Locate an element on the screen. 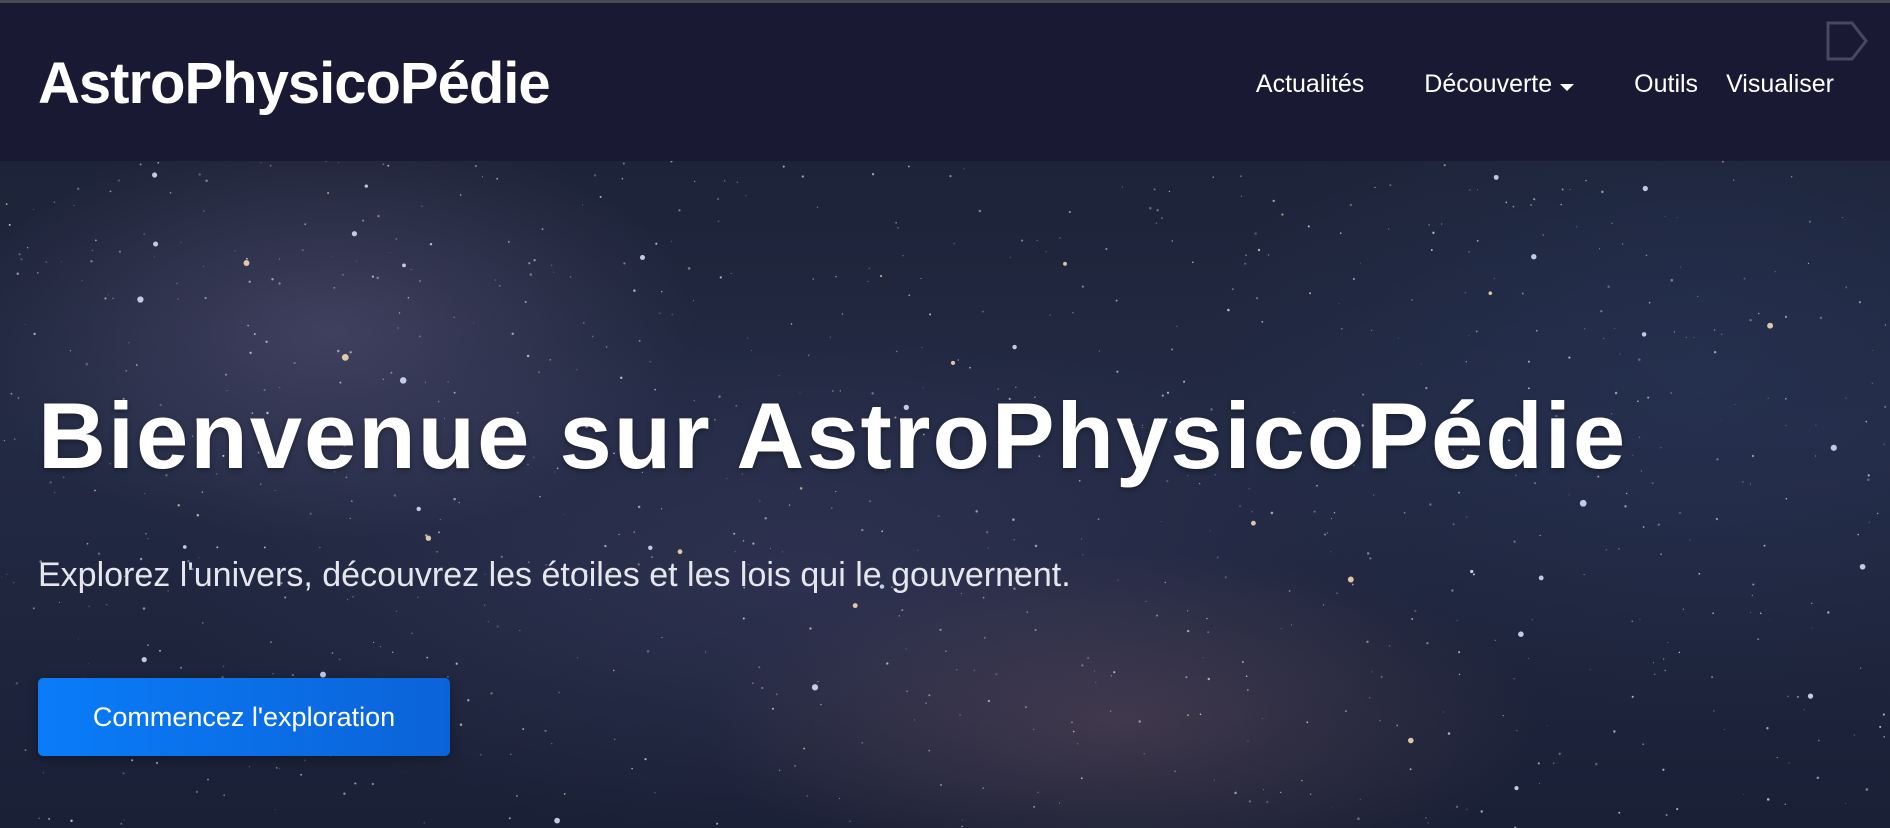  nav-item-label: Outils is located at coordinates (1666, 84).